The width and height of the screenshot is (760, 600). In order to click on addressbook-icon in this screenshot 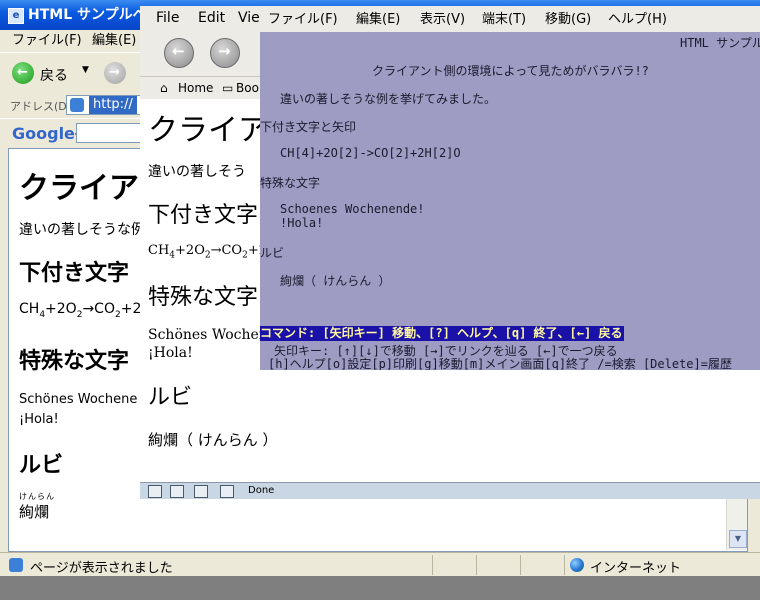, I will do `click(227, 491)`.